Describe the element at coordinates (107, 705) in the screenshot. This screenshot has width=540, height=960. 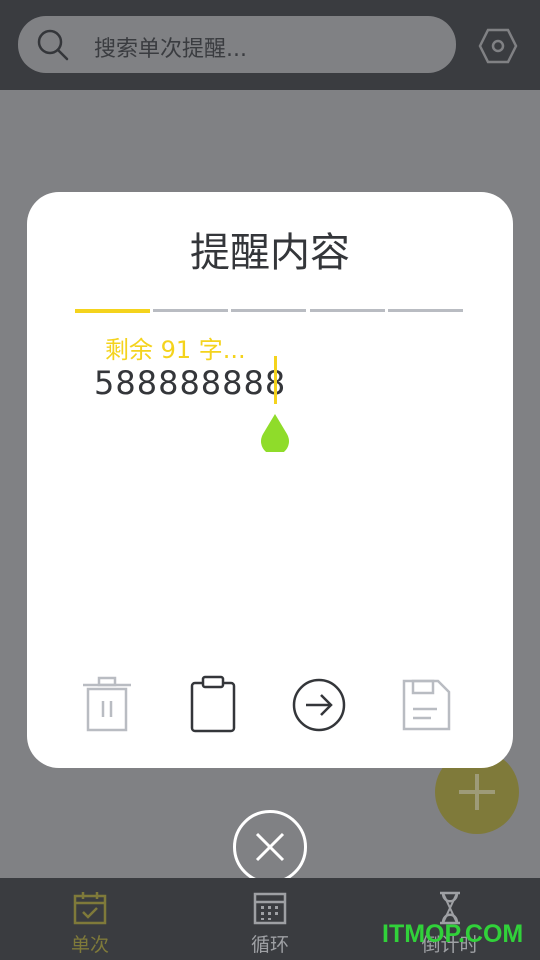
I see `trash-icon` at that location.